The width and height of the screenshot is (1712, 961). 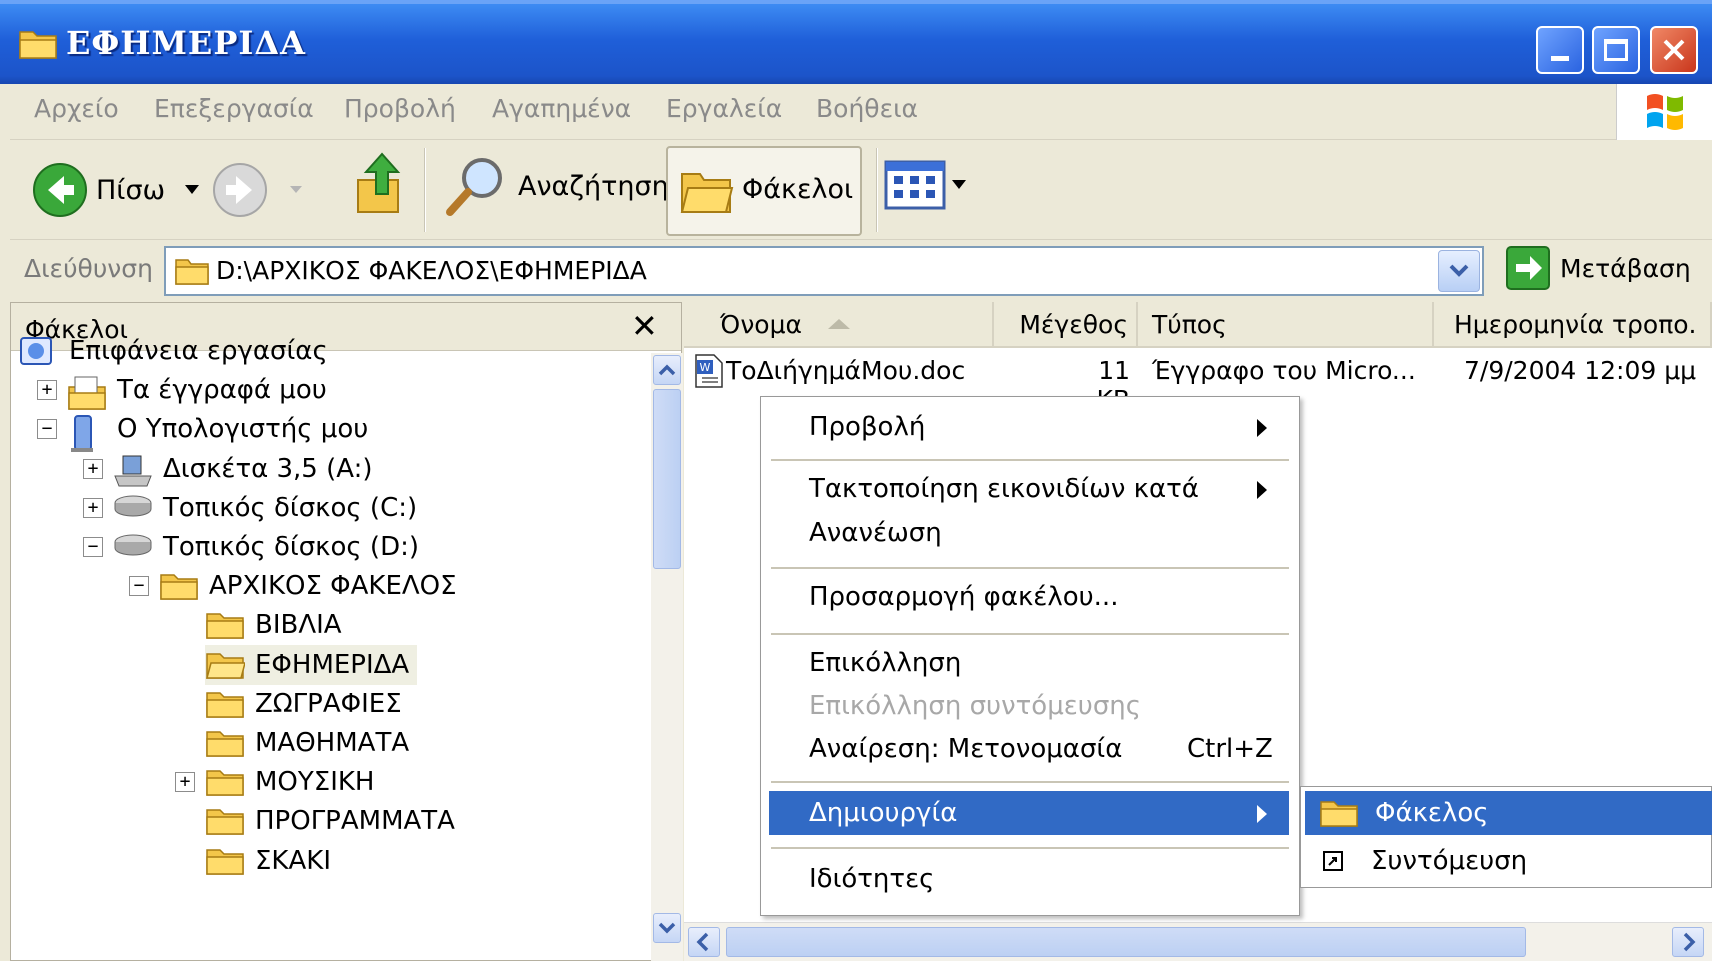 I want to click on tree-item-label: ΖΩΓΡΑΦΙΕΣ, so click(x=328, y=703).